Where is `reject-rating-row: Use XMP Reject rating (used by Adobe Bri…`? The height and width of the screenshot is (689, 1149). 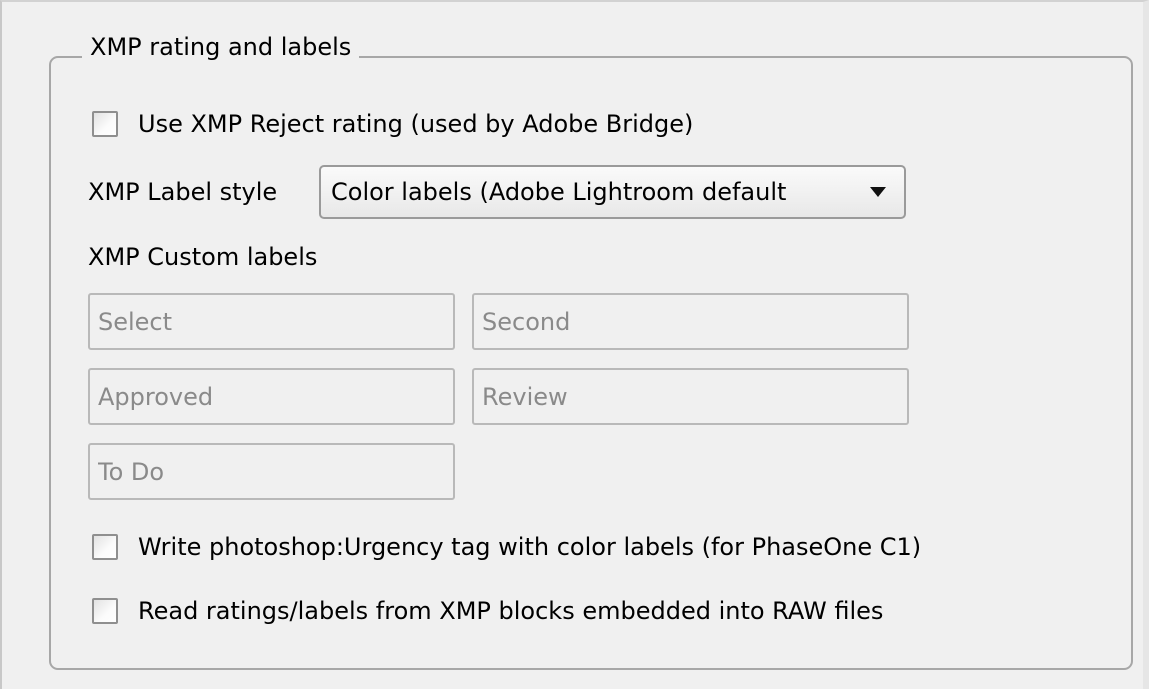 reject-rating-row: Use XMP Reject rating (used by Adobe Bri… is located at coordinates (392, 124).